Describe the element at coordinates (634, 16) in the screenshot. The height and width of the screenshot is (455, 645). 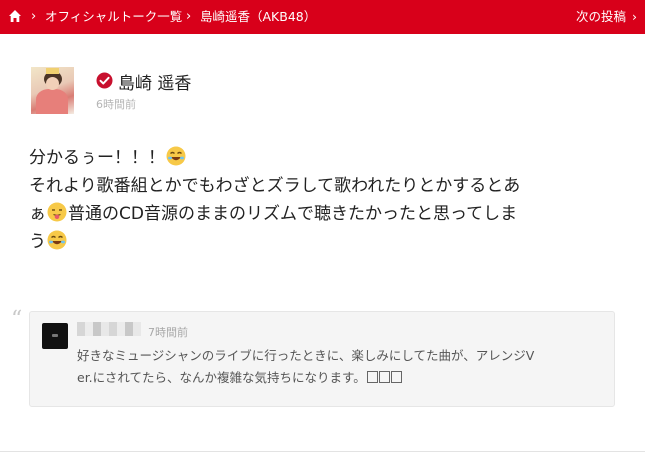
I see `chevron-right-icon: ›` at that location.